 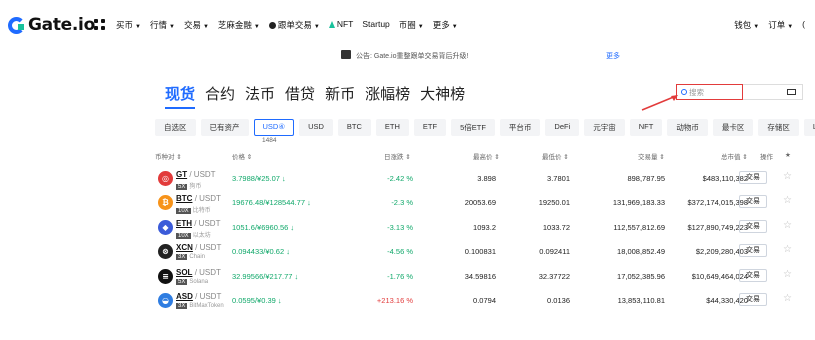 I want to click on filter-5x-etf: 5倍ETF, so click(x=473, y=127).